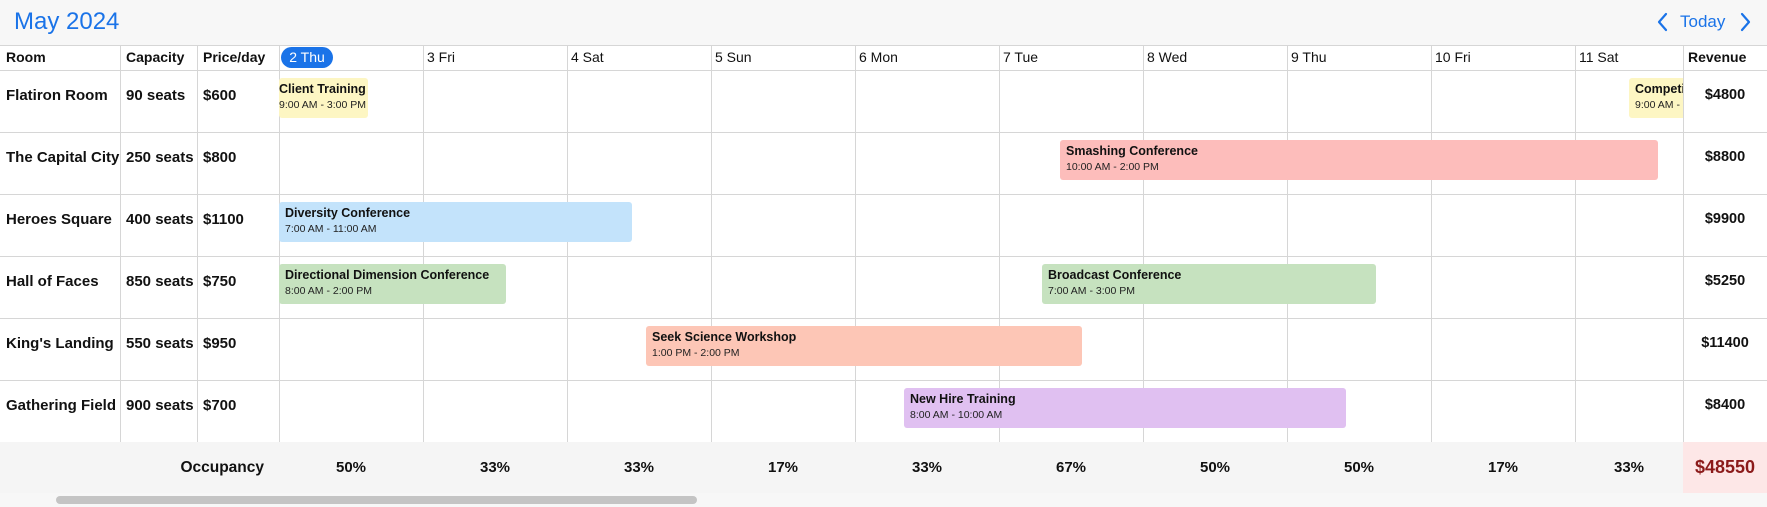 Image resolution: width=1767 pixels, height=507 pixels. I want to click on event-time: 9:00 AM - 3, so click(1659, 105).